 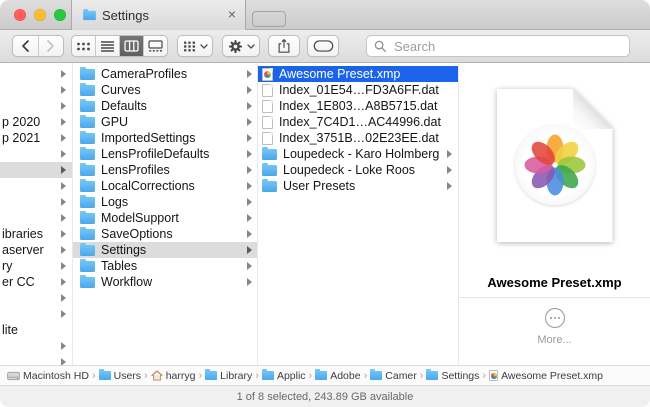 What do you see at coordinates (119, 375) in the screenshot?
I see `path-item: Users` at bounding box center [119, 375].